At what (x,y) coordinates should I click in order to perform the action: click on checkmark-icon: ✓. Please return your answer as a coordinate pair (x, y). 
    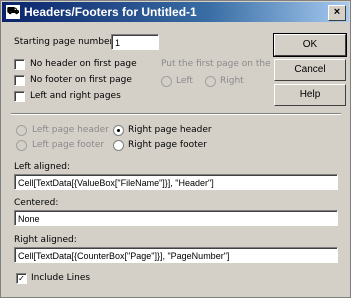
    Looking at the image, I should click on (21, 278).